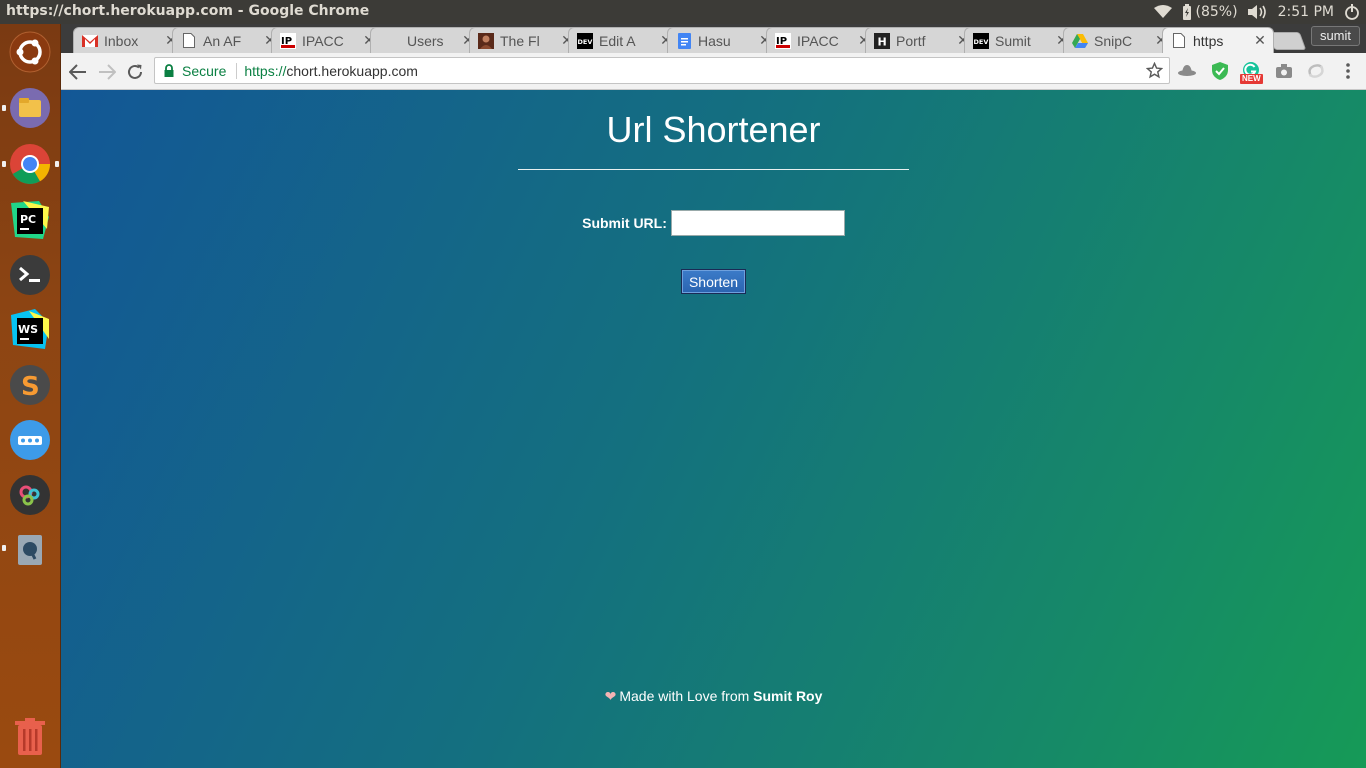 This screenshot has height=768, width=1366. What do you see at coordinates (617, 40) in the screenshot?
I see `tab-title: Edit A` at bounding box center [617, 40].